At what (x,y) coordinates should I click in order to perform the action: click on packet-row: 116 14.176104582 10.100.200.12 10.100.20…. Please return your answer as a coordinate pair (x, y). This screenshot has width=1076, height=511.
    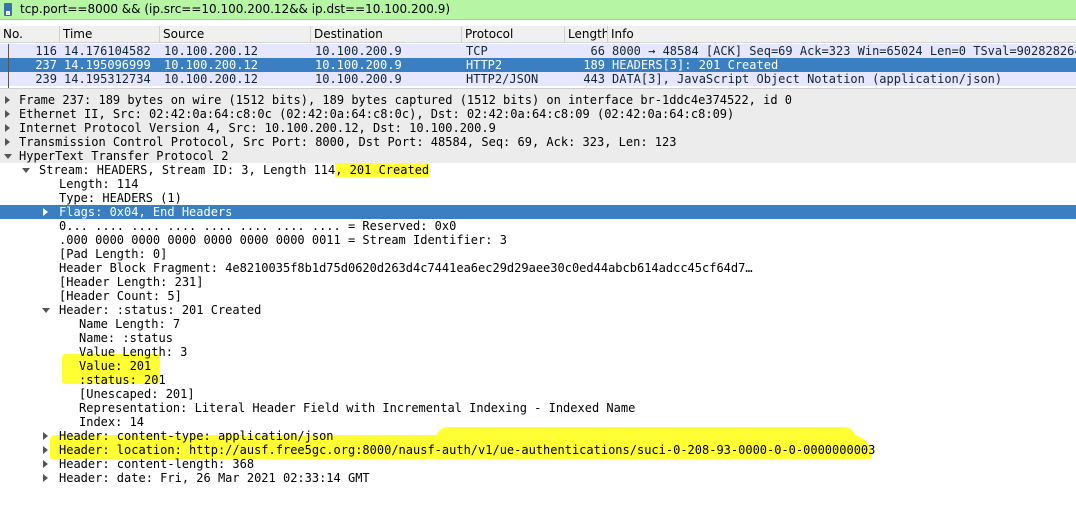
    Looking at the image, I should click on (538, 51).